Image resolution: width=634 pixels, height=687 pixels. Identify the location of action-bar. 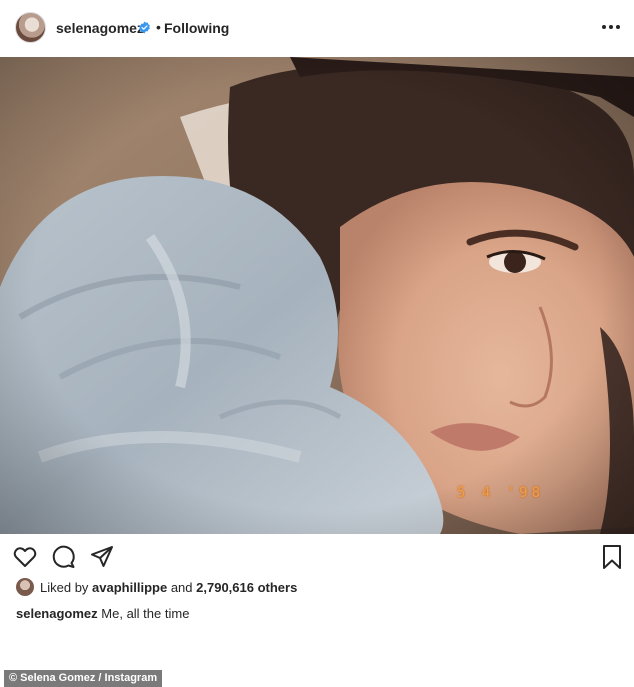
(317, 556).